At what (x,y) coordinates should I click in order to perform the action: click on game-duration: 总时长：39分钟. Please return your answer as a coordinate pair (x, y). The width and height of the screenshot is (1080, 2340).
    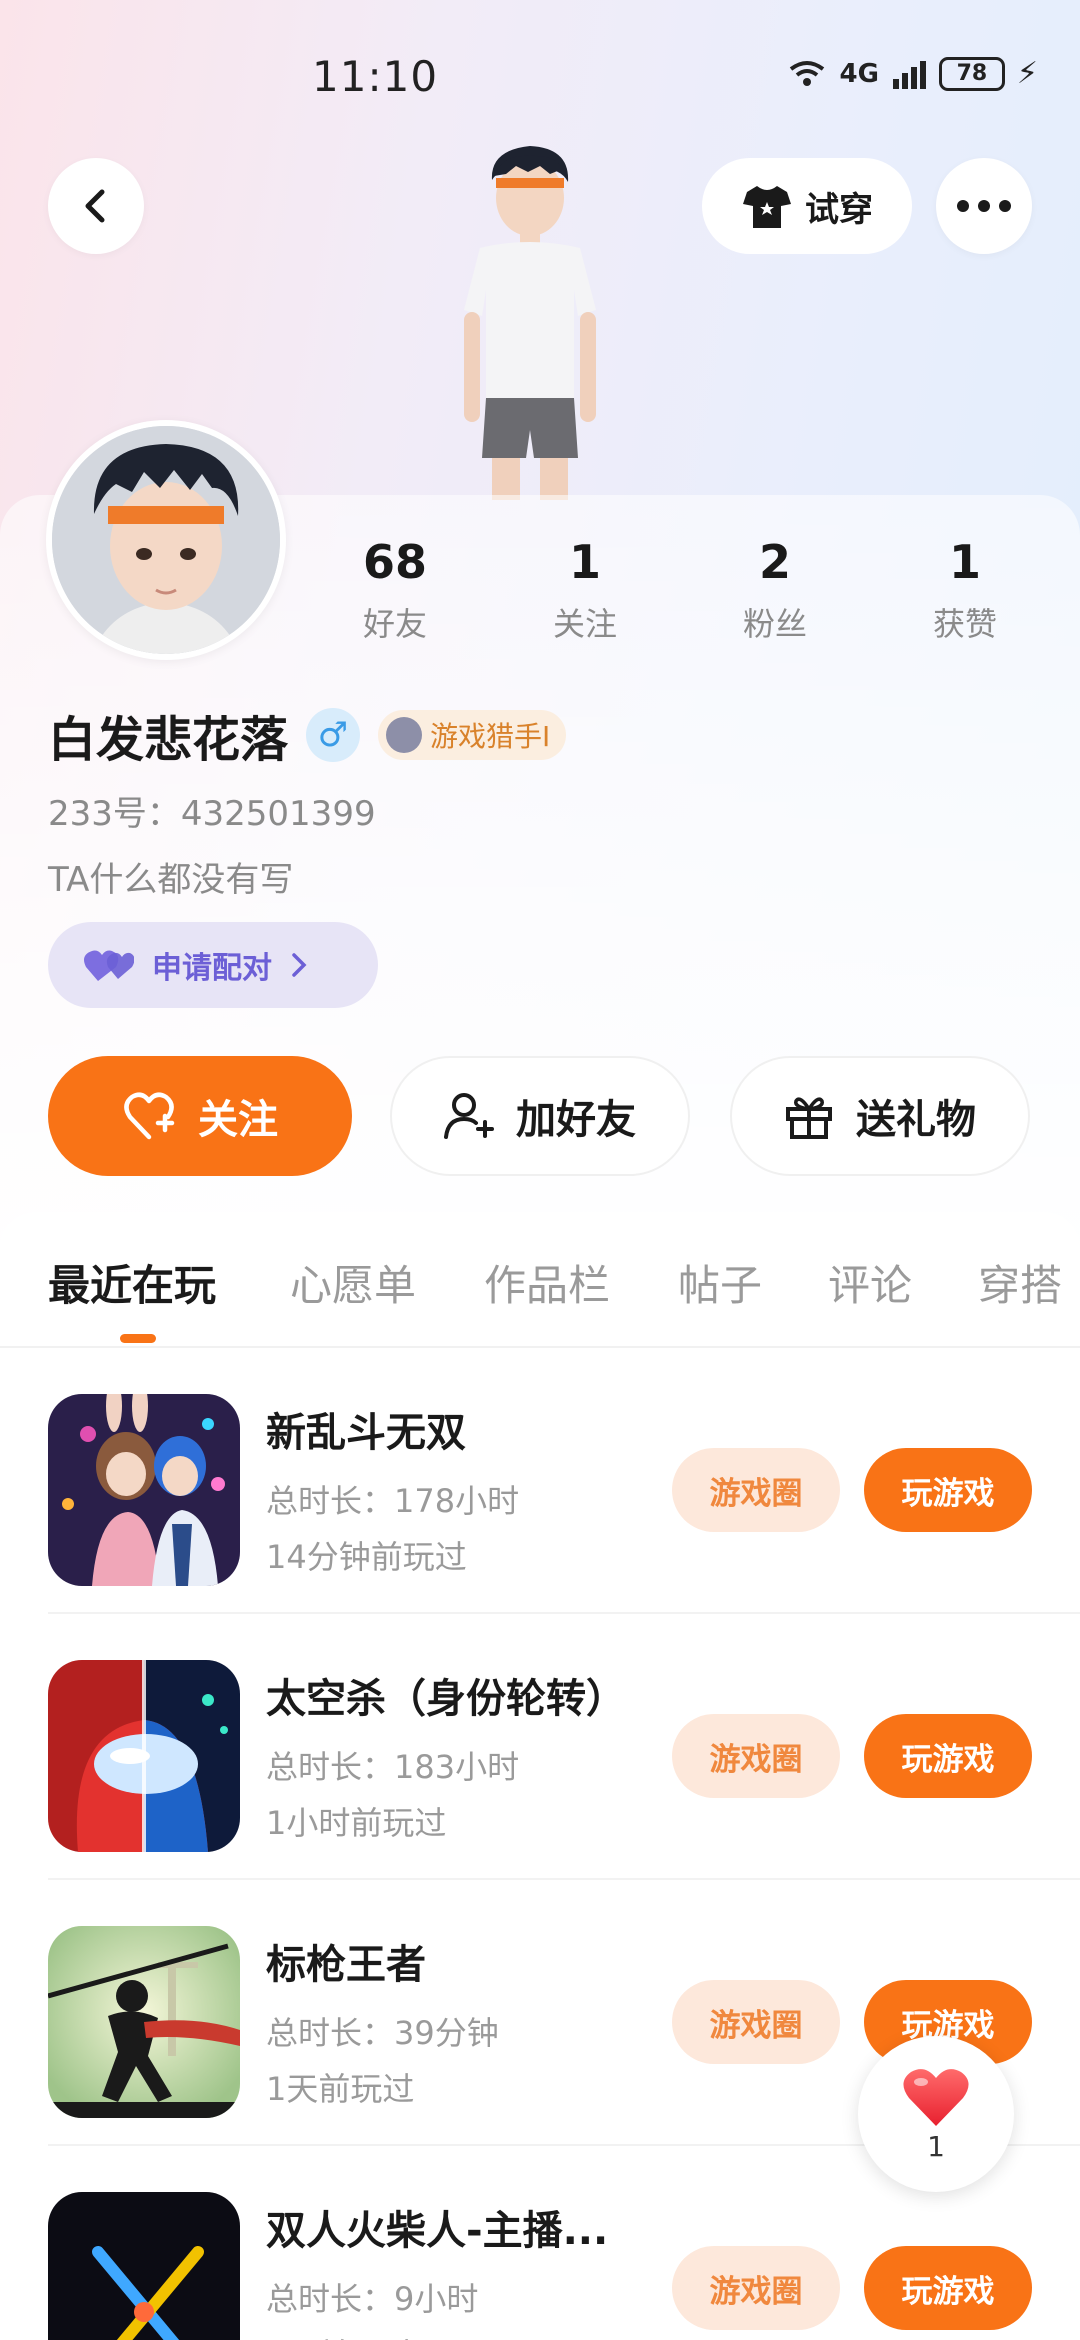
    Looking at the image, I should click on (382, 2033).